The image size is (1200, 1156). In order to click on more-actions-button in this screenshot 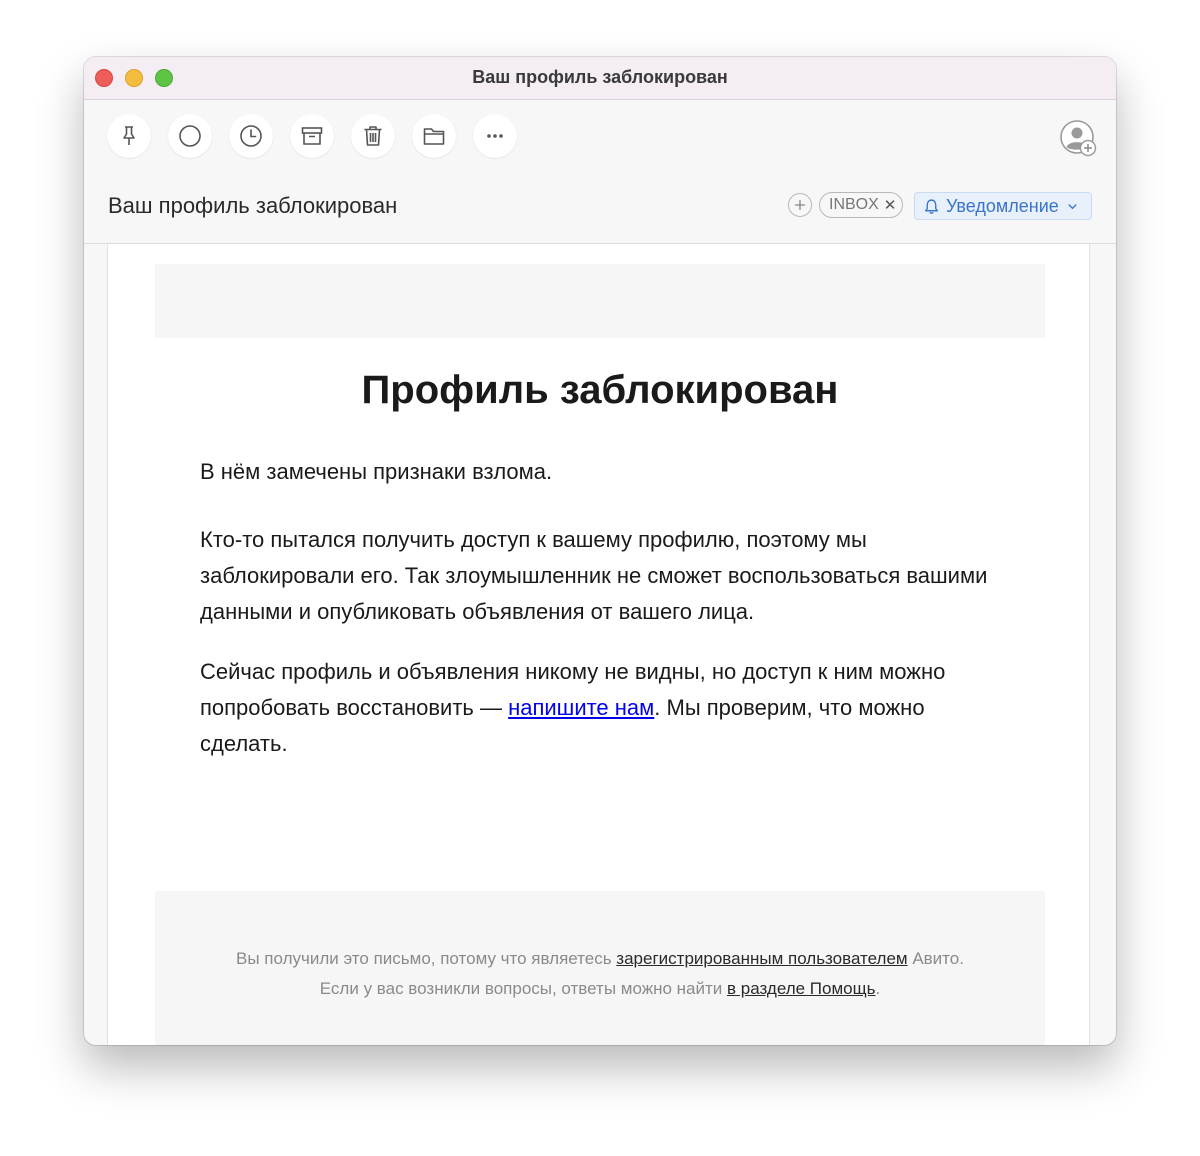, I will do `click(495, 136)`.